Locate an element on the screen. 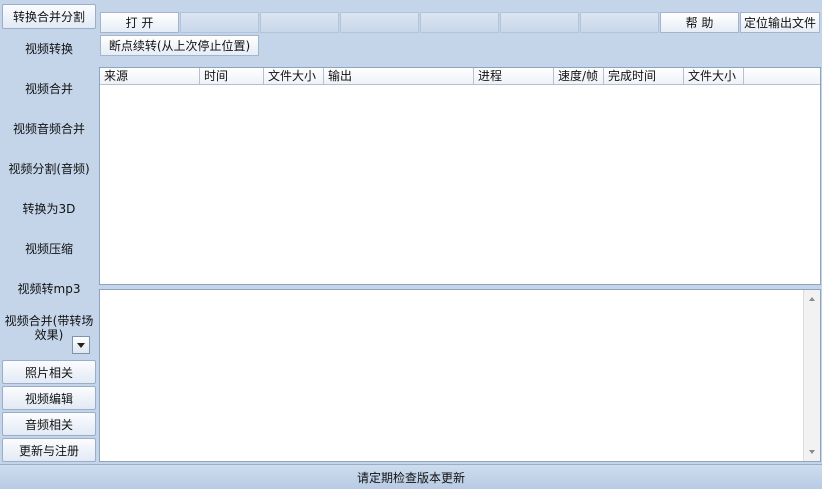 The width and height of the screenshot is (822, 489). column-header-source: 来源 is located at coordinates (150, 76).